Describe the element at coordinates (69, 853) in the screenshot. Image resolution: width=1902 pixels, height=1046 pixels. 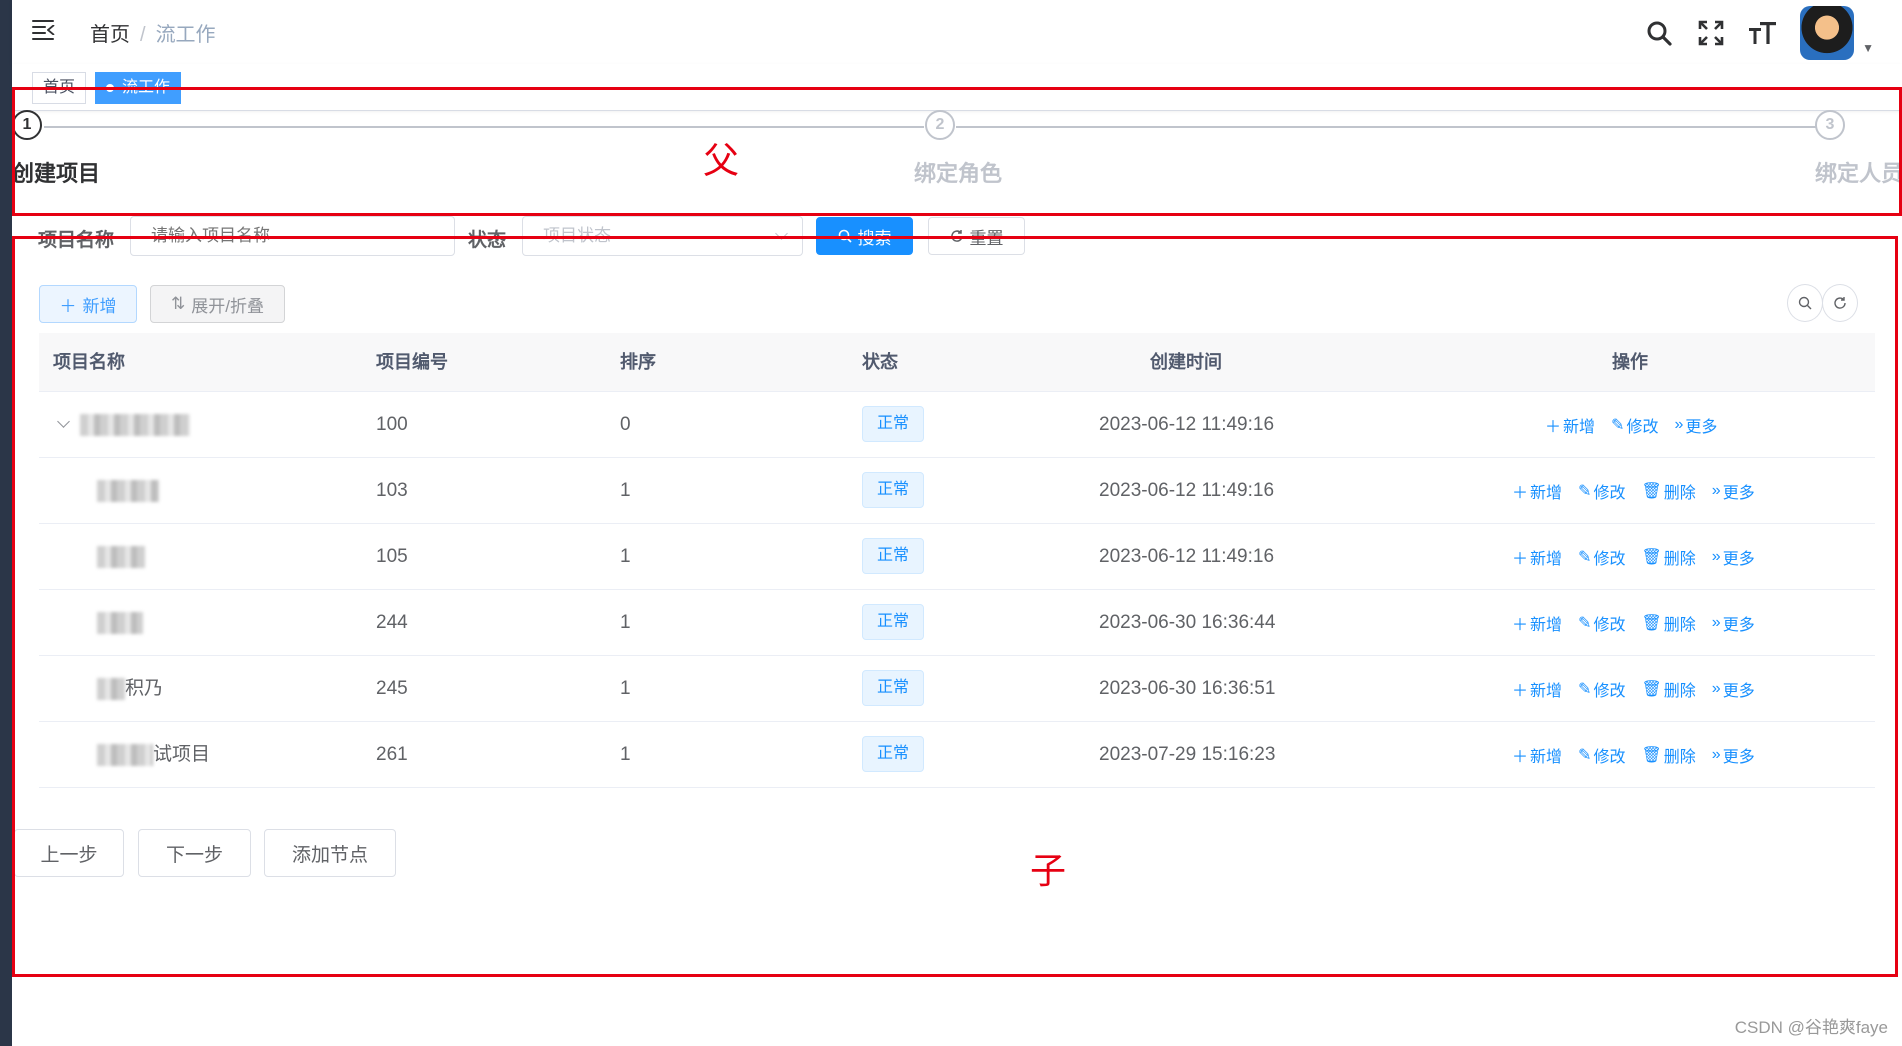
I see `prev-step-button: 上一步` at that location.